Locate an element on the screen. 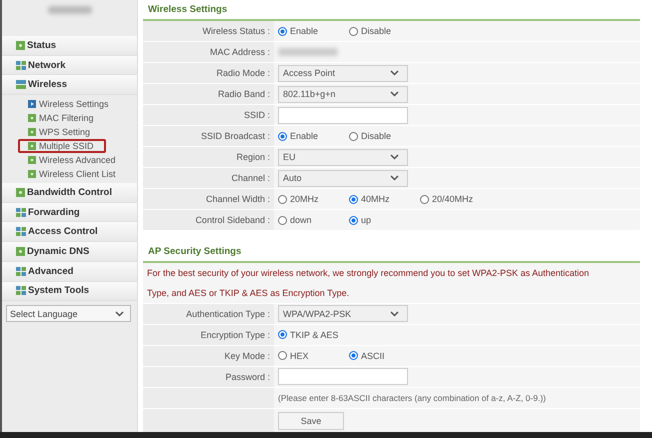 The height and width of the screenshot is (438, 652). redacted-text is located at coordinates (308, 52).